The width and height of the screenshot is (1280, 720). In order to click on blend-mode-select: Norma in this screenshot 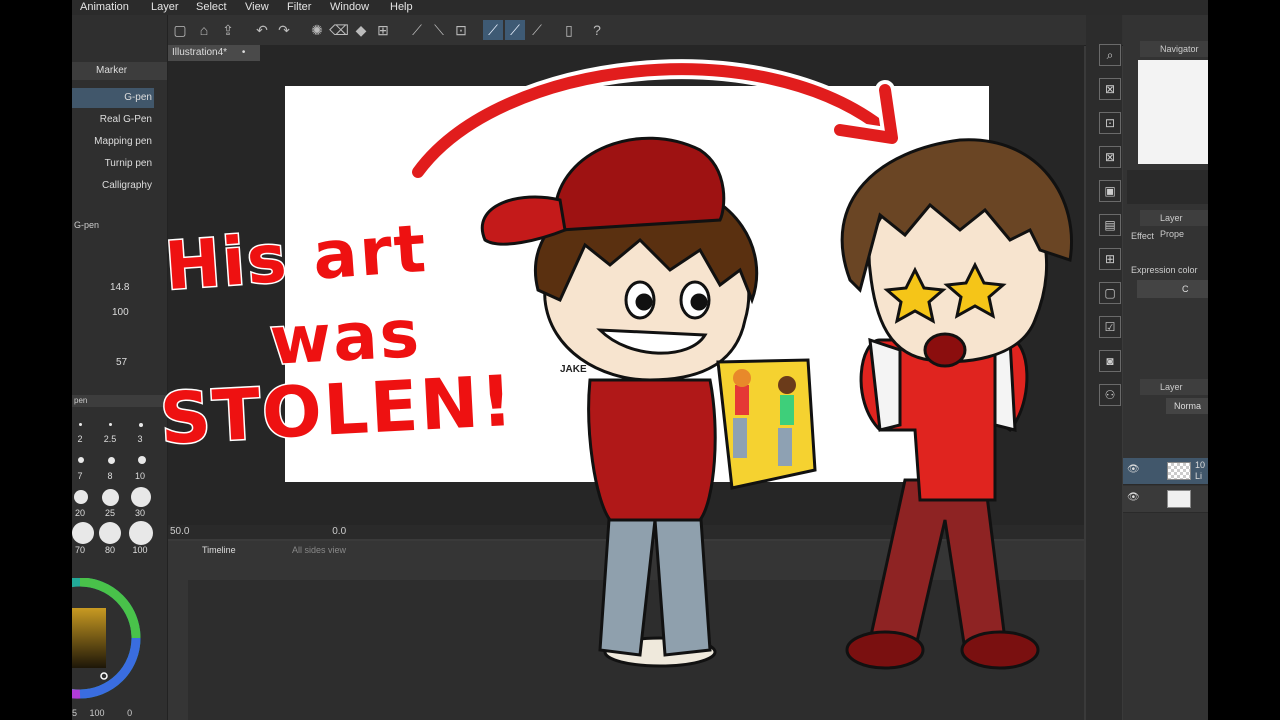, I will do `click(1187, 406)`.